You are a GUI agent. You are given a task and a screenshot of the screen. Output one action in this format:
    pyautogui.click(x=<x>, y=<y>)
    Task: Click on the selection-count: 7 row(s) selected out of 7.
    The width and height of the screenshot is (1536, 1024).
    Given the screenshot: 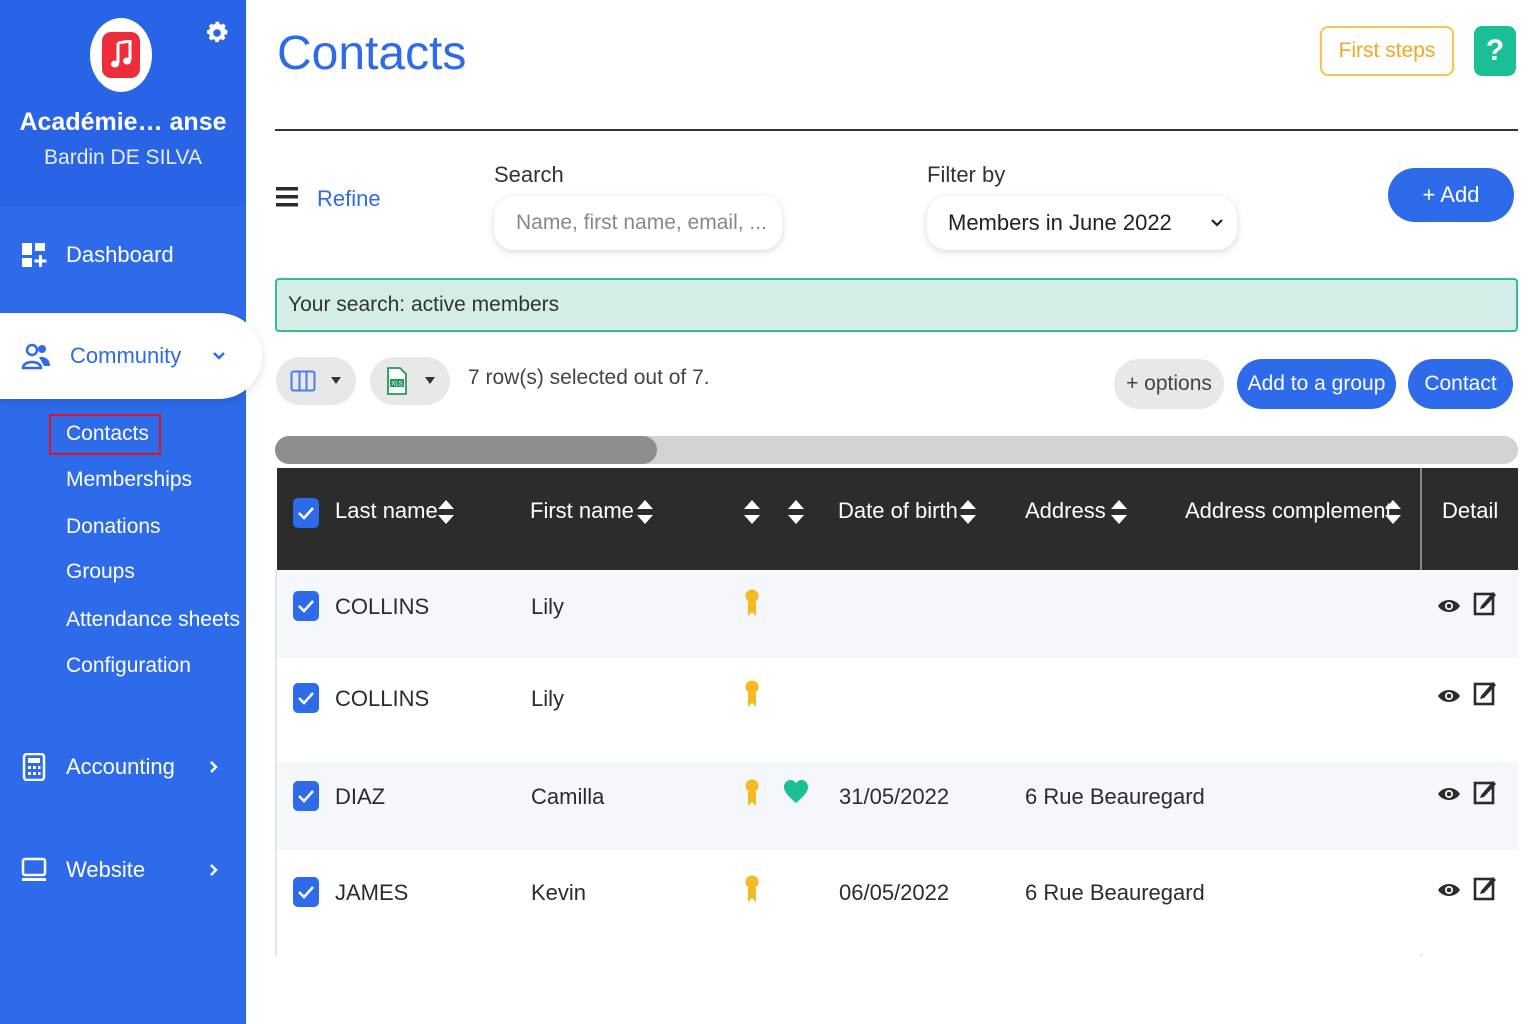 What is the action you would take?
    pyautogui.click(x=589, y=377)
    